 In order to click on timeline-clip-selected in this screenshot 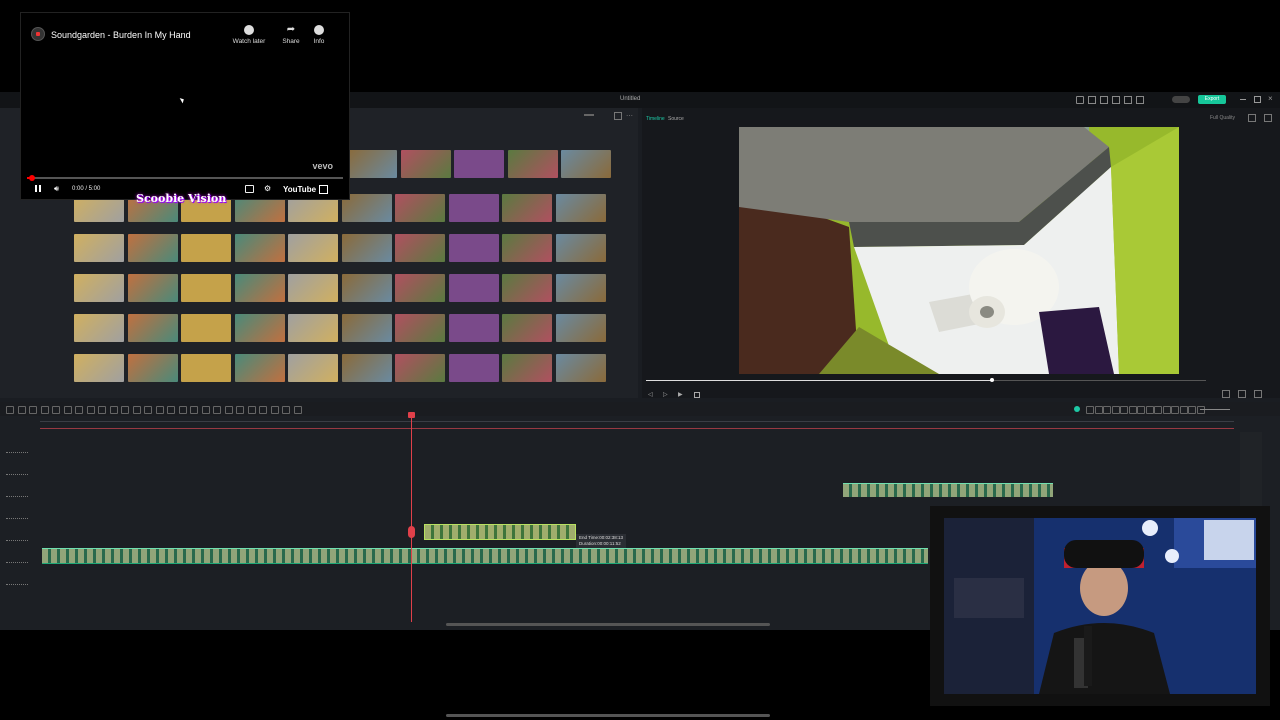, I will do `click(500, 532)`.